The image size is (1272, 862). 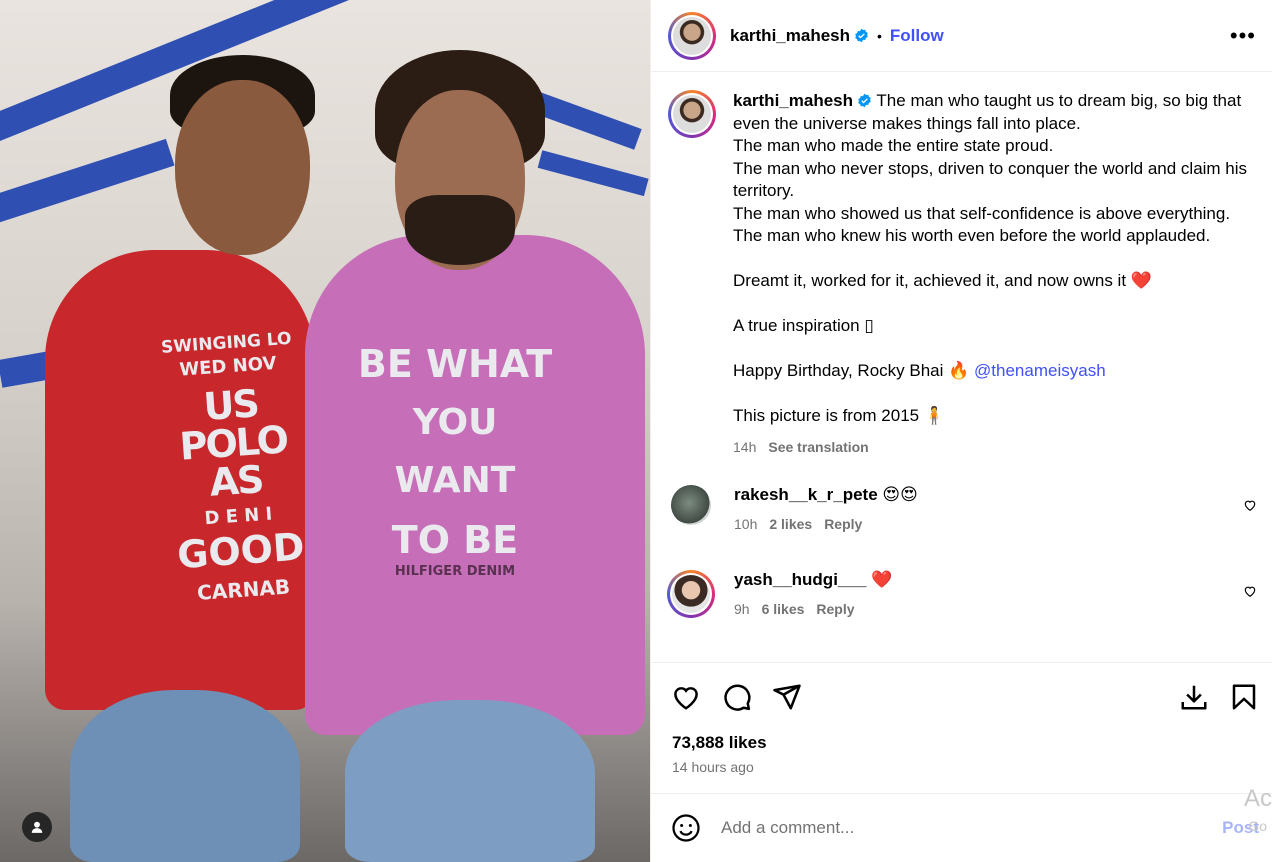 I want to click on follow-button: Follow, so click(x=917, y=36).